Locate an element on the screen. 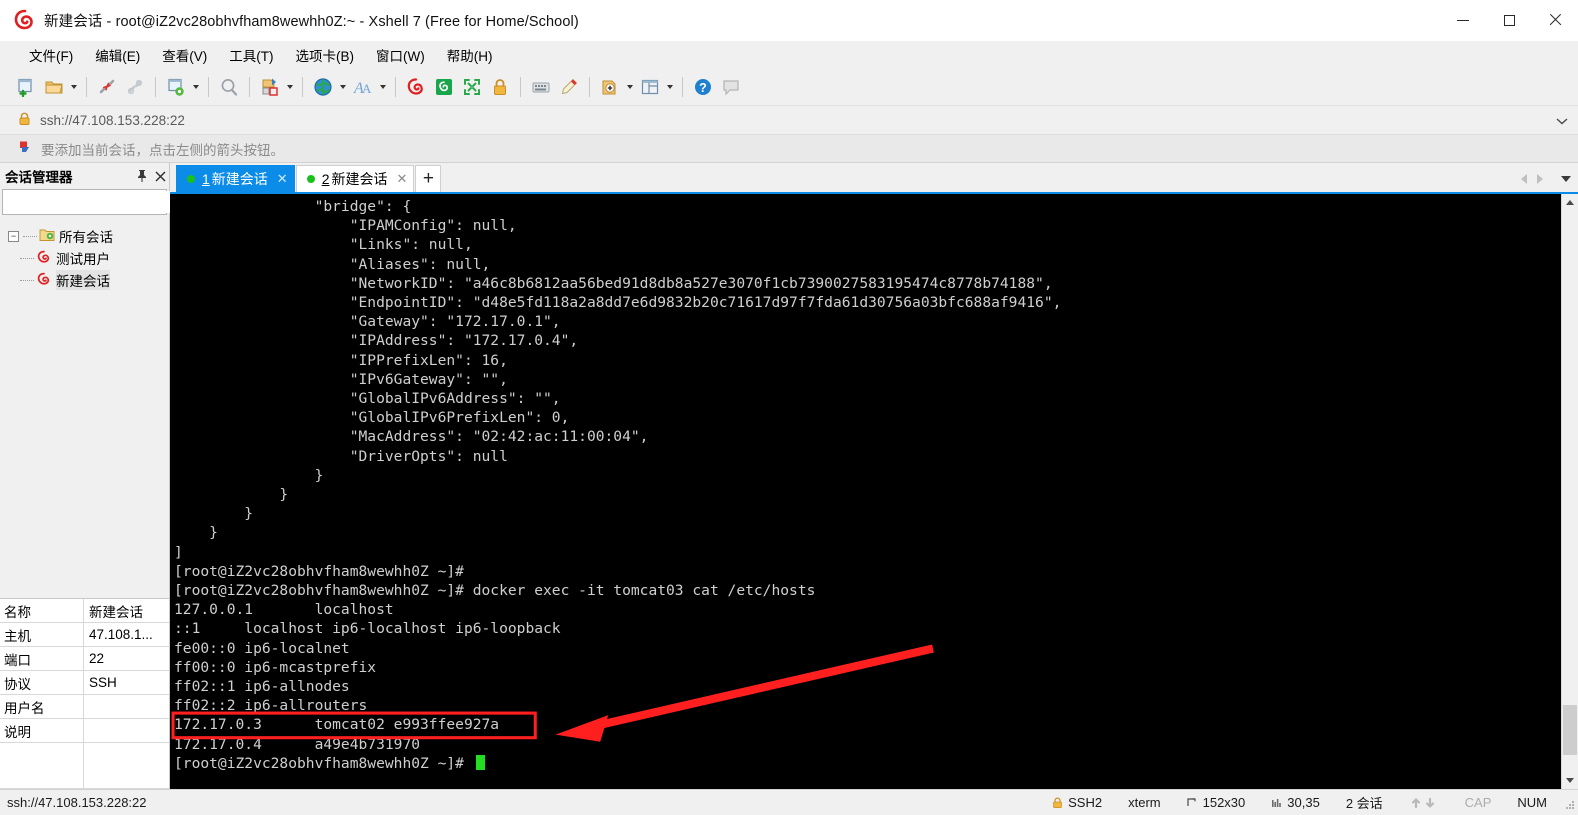  tab-number: 2 is located at coordinates (325, 179).